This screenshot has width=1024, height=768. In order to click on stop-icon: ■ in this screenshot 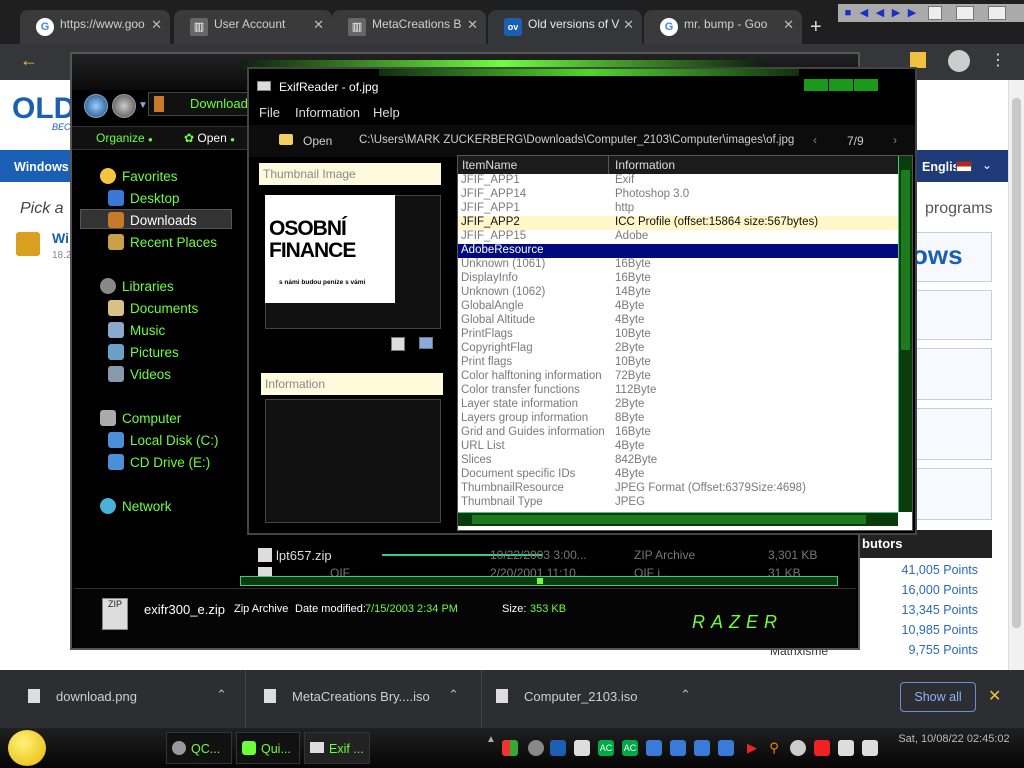, I will do `click(848, 13)`.